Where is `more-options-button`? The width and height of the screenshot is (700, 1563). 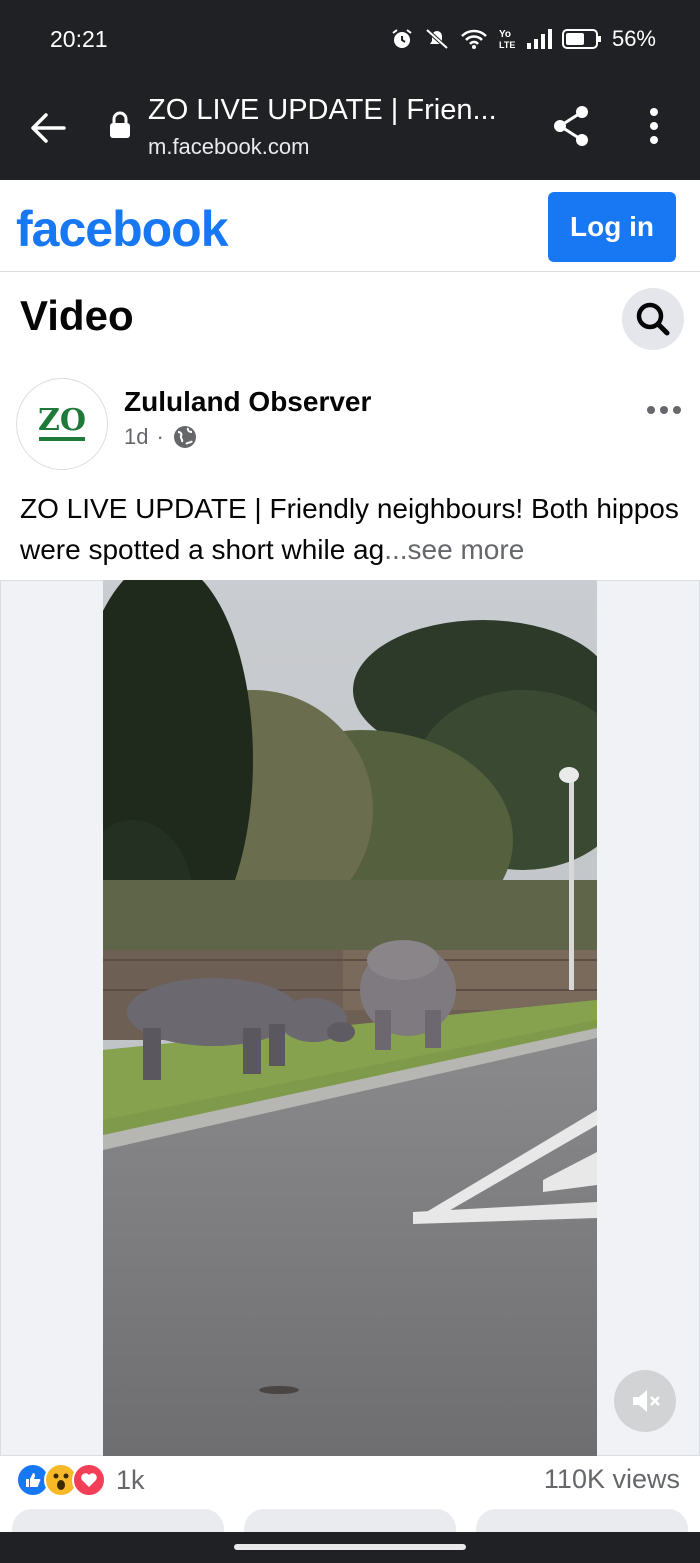 more-options-button is located at coordinates (654, 126).